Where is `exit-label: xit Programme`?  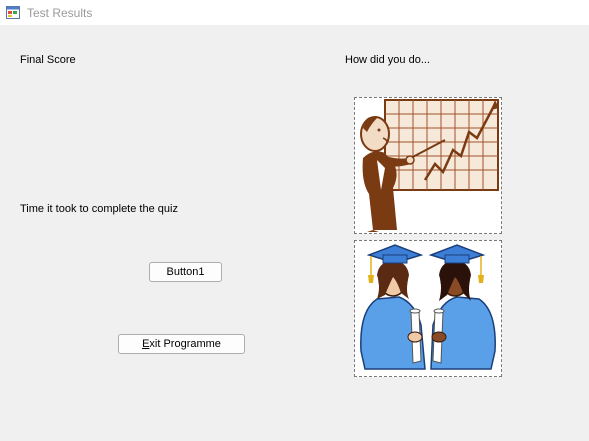 exit-label: xit Programme is located at coordinates (185, 344).